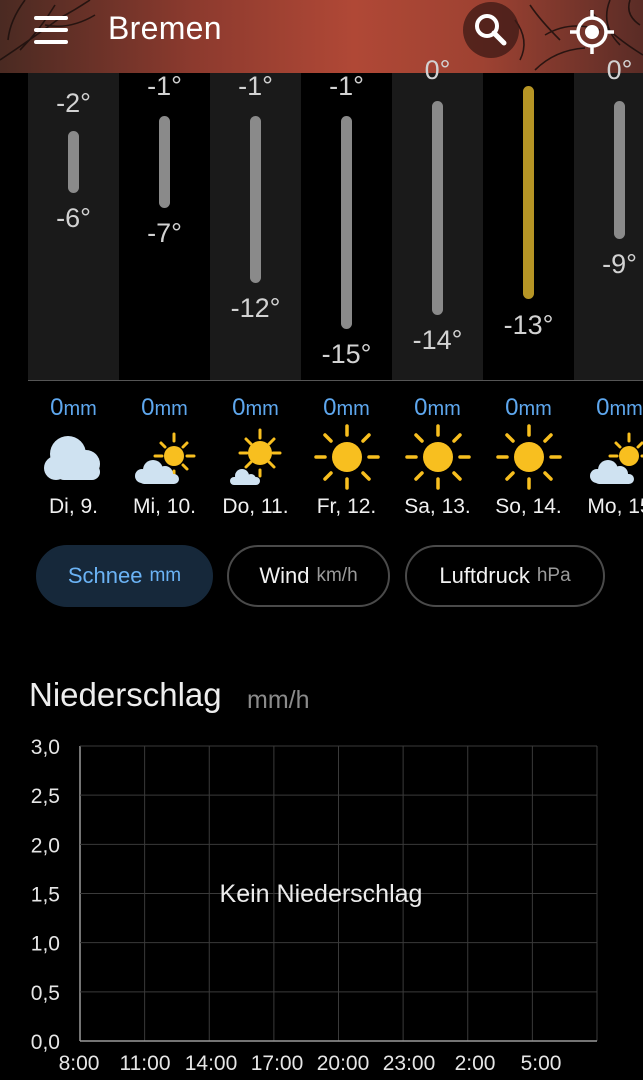  I want to click on y-tick-label: 1,5, so click(45, 895).